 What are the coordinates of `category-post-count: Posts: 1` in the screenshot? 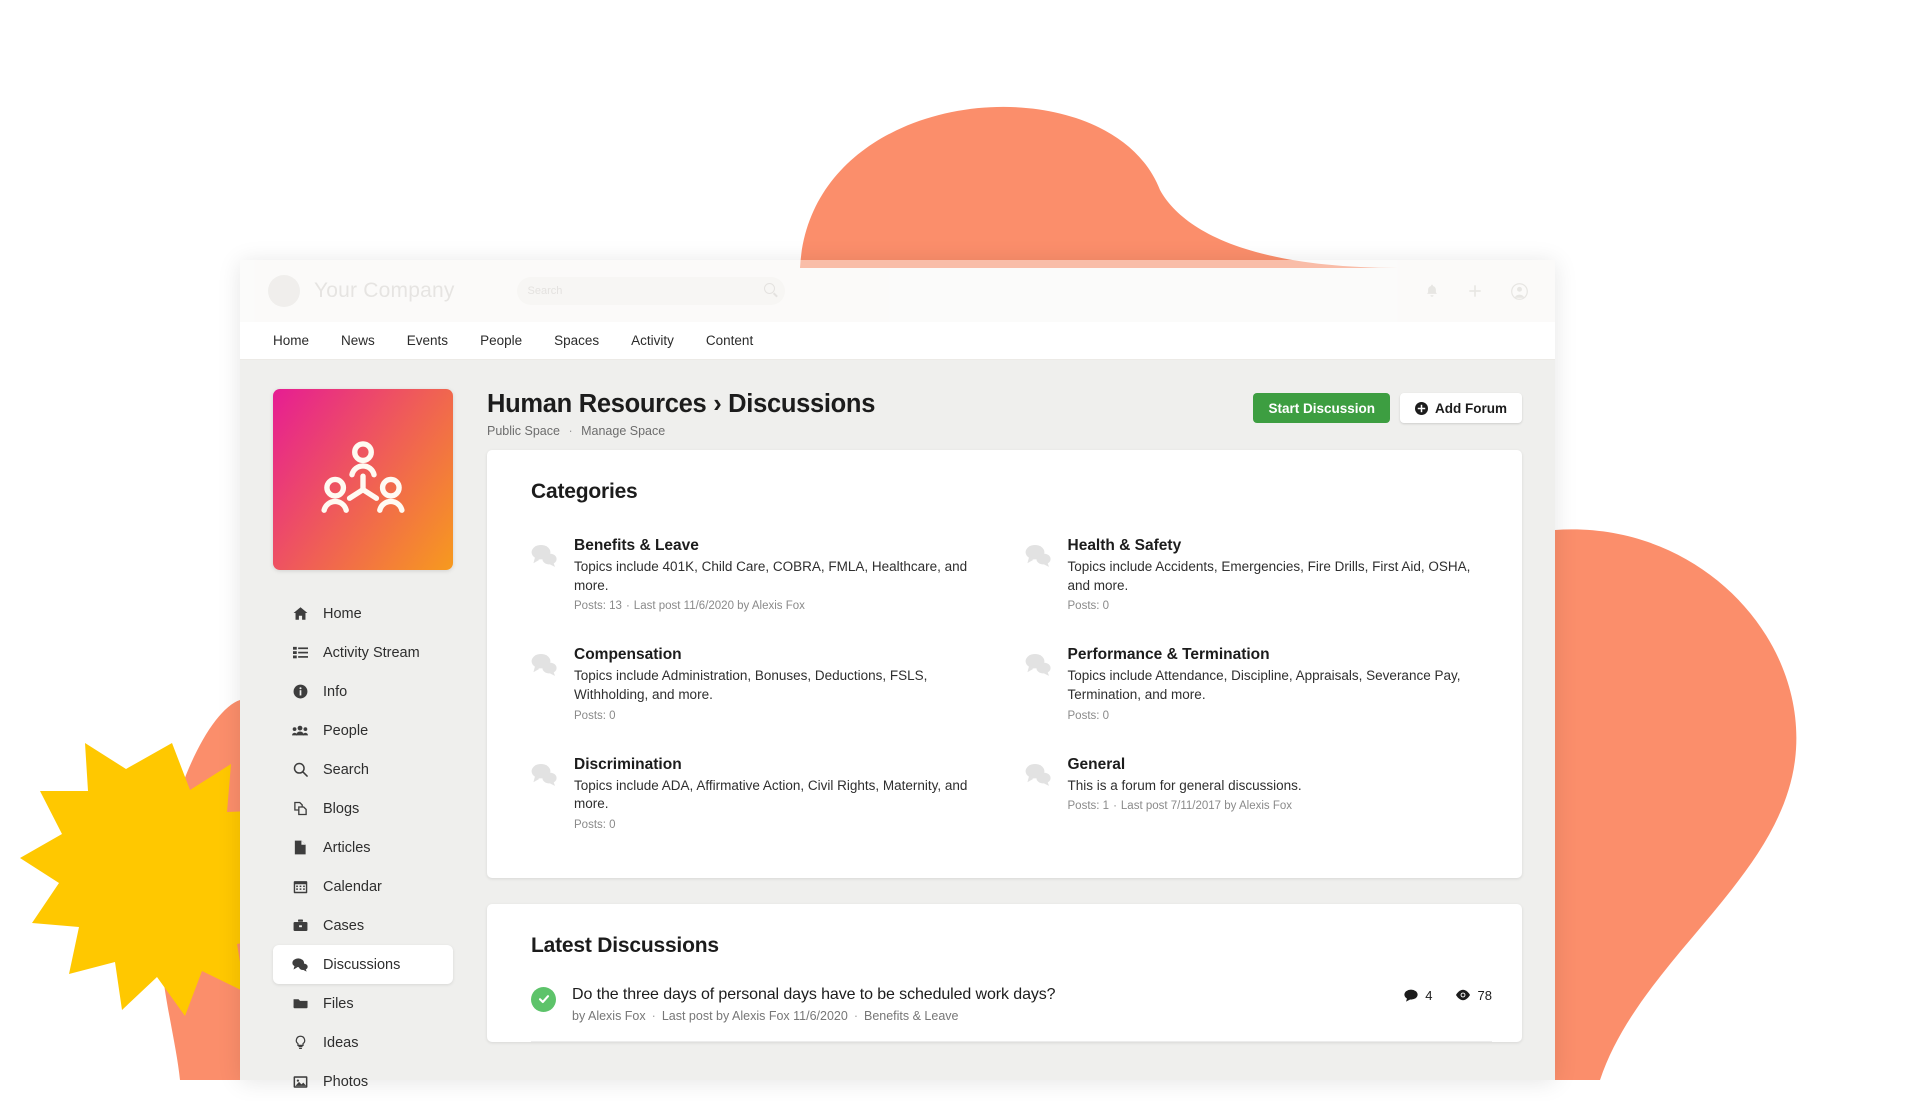 It's located at (1088, 806).